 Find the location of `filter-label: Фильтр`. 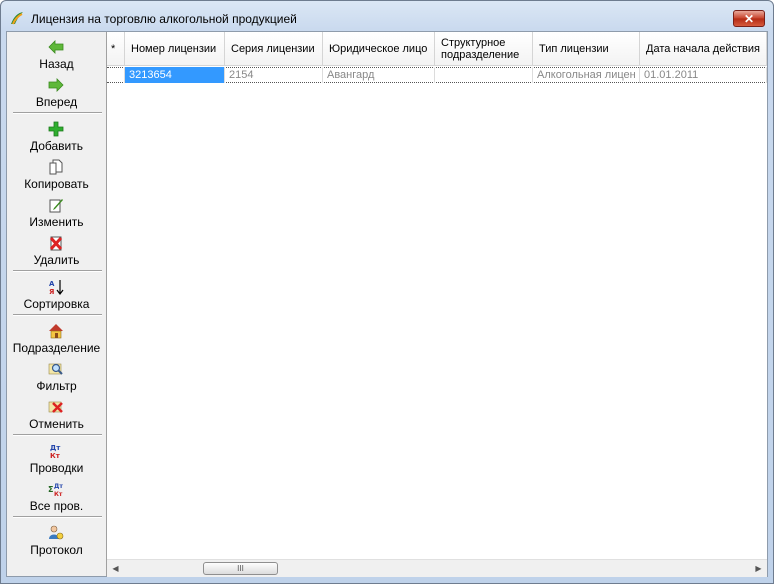

filter-label: Фильтр is located at coordinates (56, 386).